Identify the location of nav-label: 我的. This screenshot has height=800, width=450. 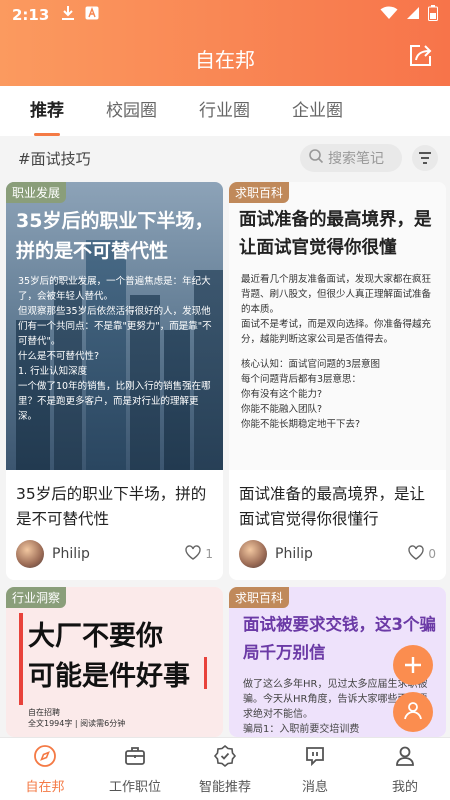
(404, 787).